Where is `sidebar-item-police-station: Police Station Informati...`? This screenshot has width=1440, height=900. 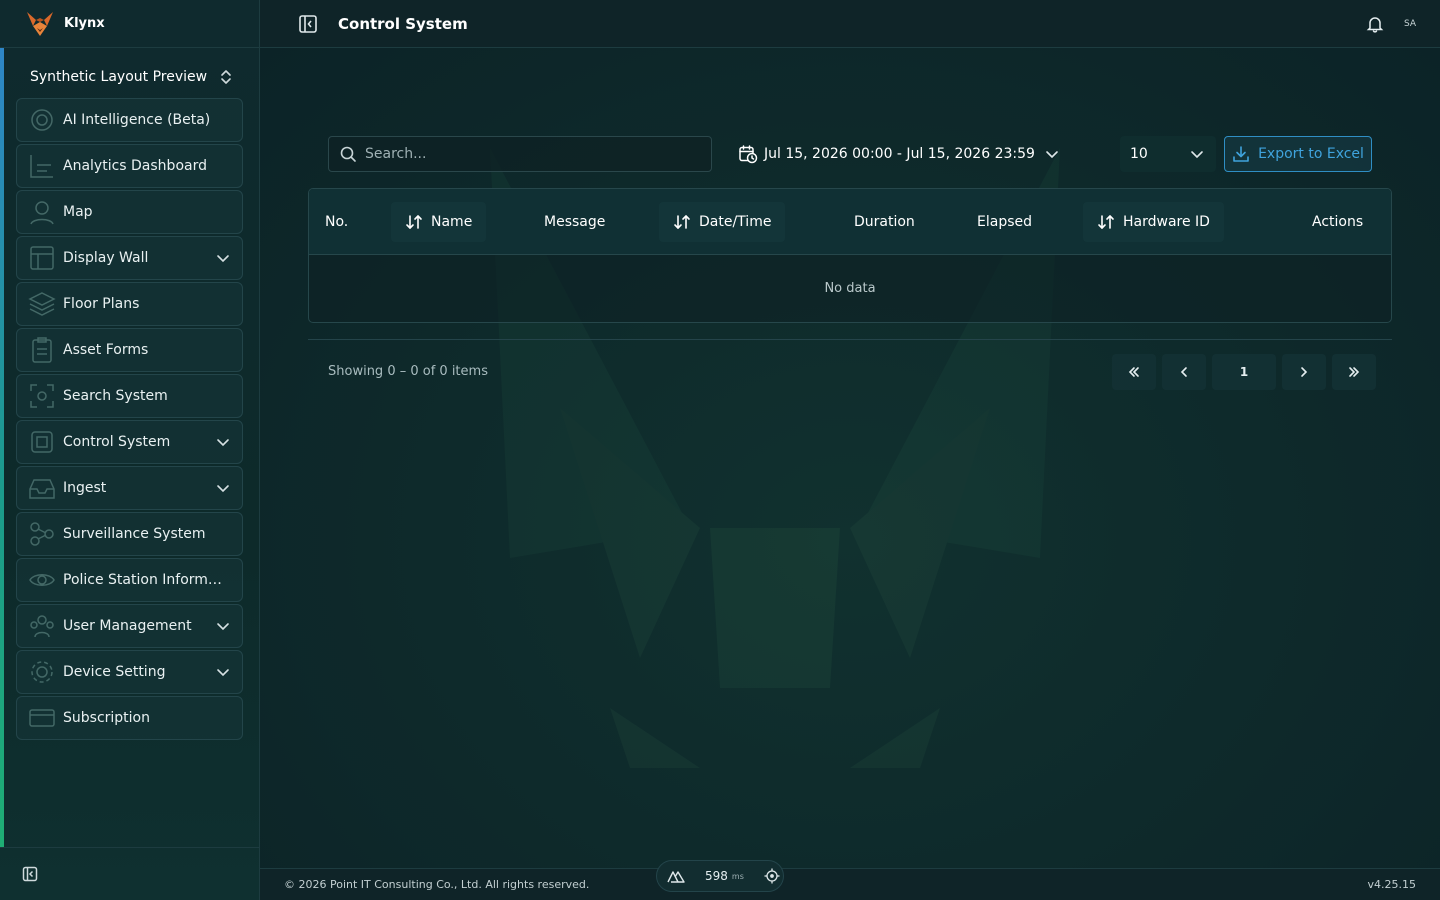 sidebar-item-police-station: Police Station Informati... is located at coordinates (129, 580).